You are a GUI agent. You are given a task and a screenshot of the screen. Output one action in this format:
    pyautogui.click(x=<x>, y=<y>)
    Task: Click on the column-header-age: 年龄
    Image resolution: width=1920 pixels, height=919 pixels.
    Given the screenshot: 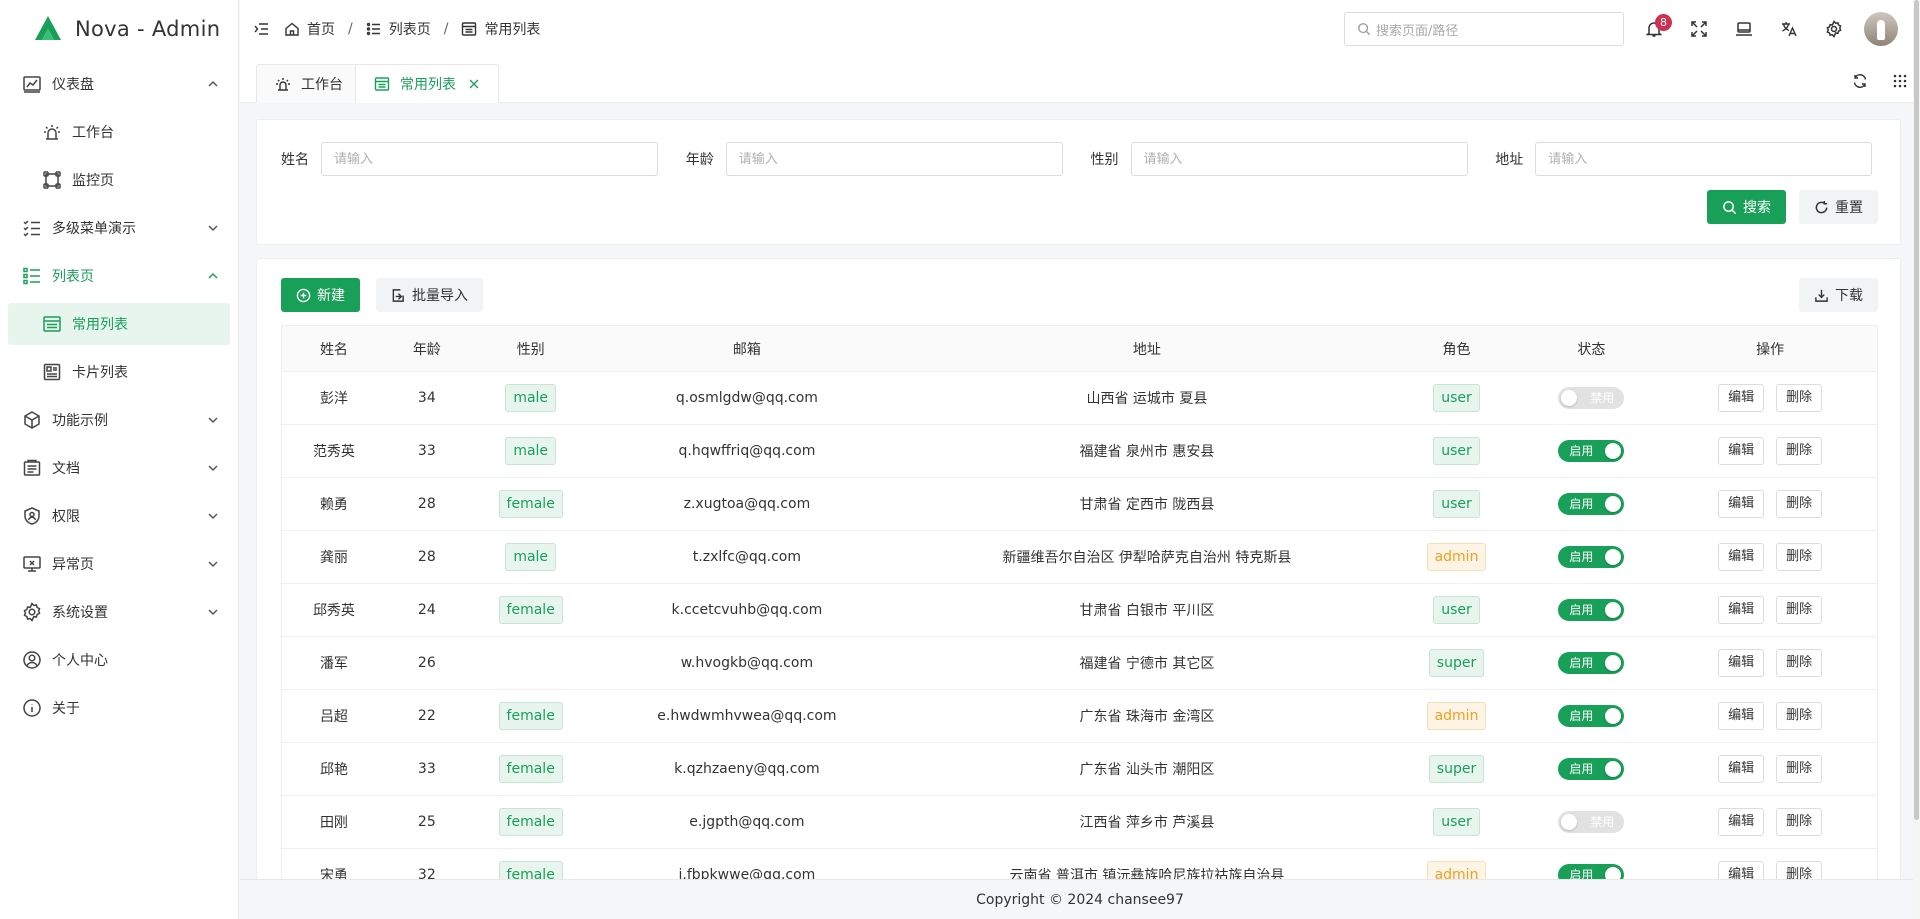 What is the action you would take?
    pyautogui.click(x=427, y=349)
    